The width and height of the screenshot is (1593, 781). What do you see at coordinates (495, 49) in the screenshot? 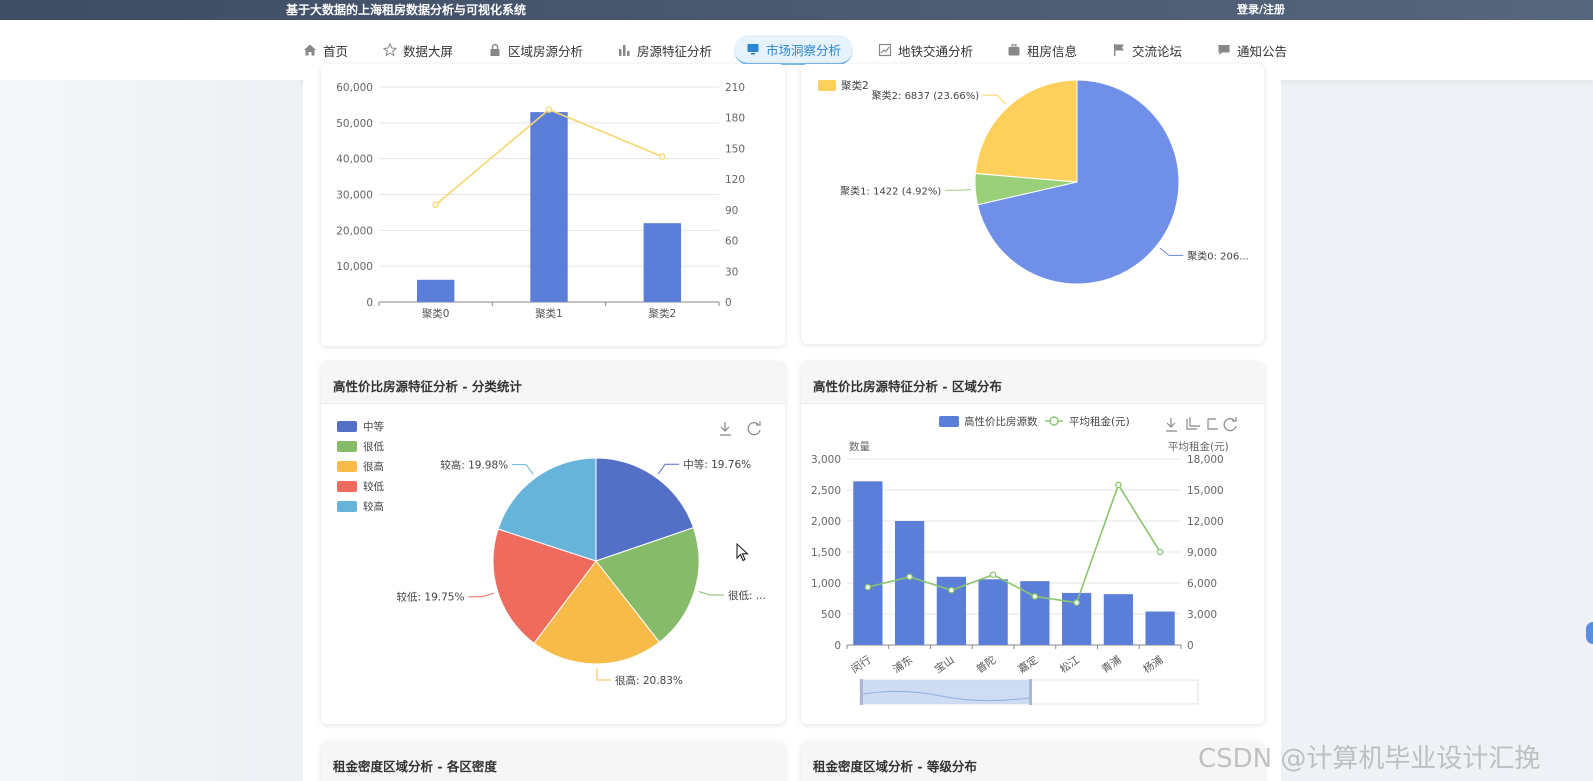
I see `lock-icon` at bounding box center [495, 49].